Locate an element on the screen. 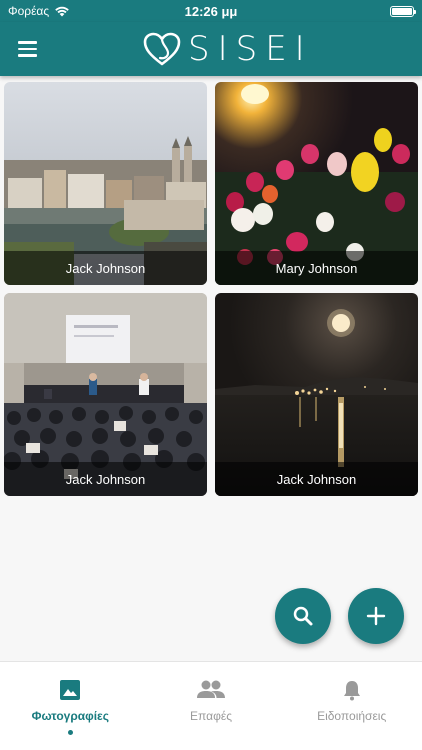  menu-button is located at coordinates (28, 49).